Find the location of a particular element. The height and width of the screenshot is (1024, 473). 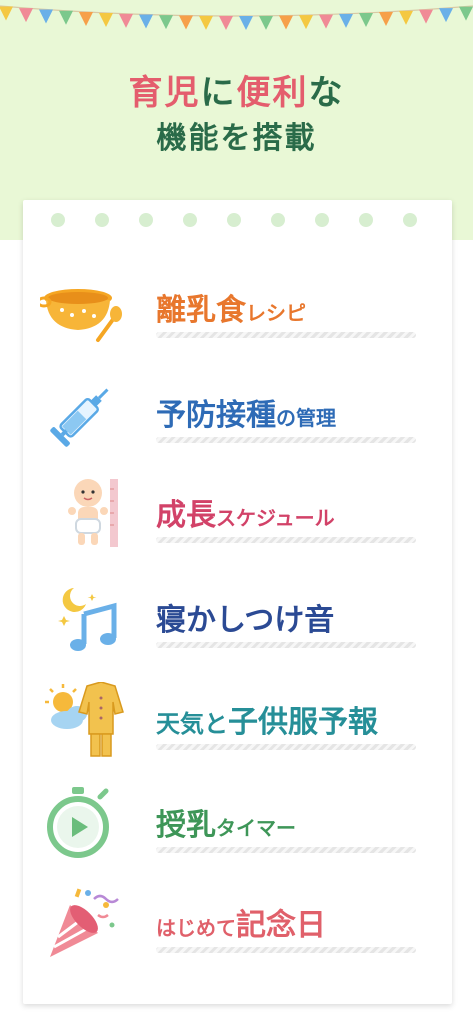

stopwatch-icon is located at coordinates (78, 822).